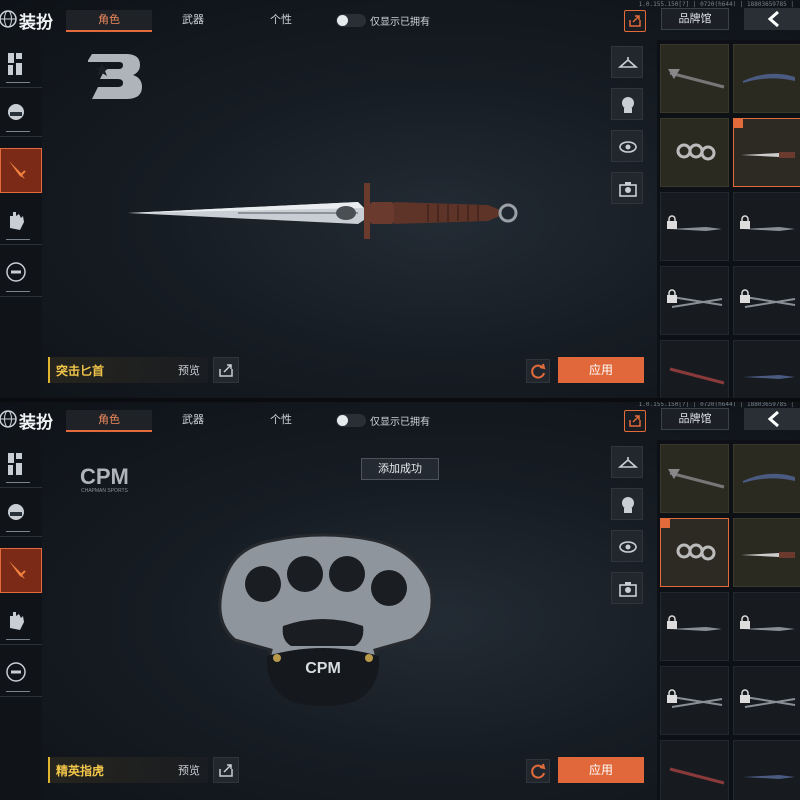  Describe the element at coordinates (768, 155) in the screenshot. I see `dagger-icon` at that location.